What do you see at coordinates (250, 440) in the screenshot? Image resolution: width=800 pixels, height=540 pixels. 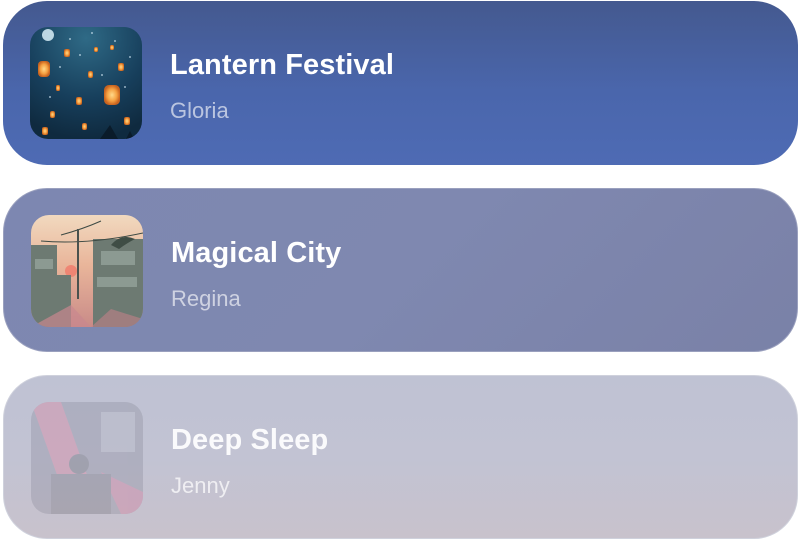 I see `track-title: Deep Sleep` at bounding box center [250, 440].